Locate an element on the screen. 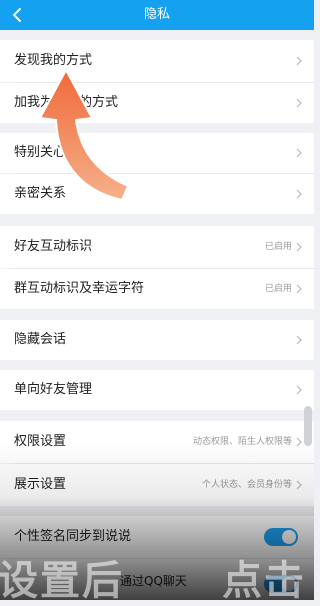 Image resolution: width=320 pixels, height=606 pixels. row-intimate: 亲密关系 is located at coordinates (157, 194).